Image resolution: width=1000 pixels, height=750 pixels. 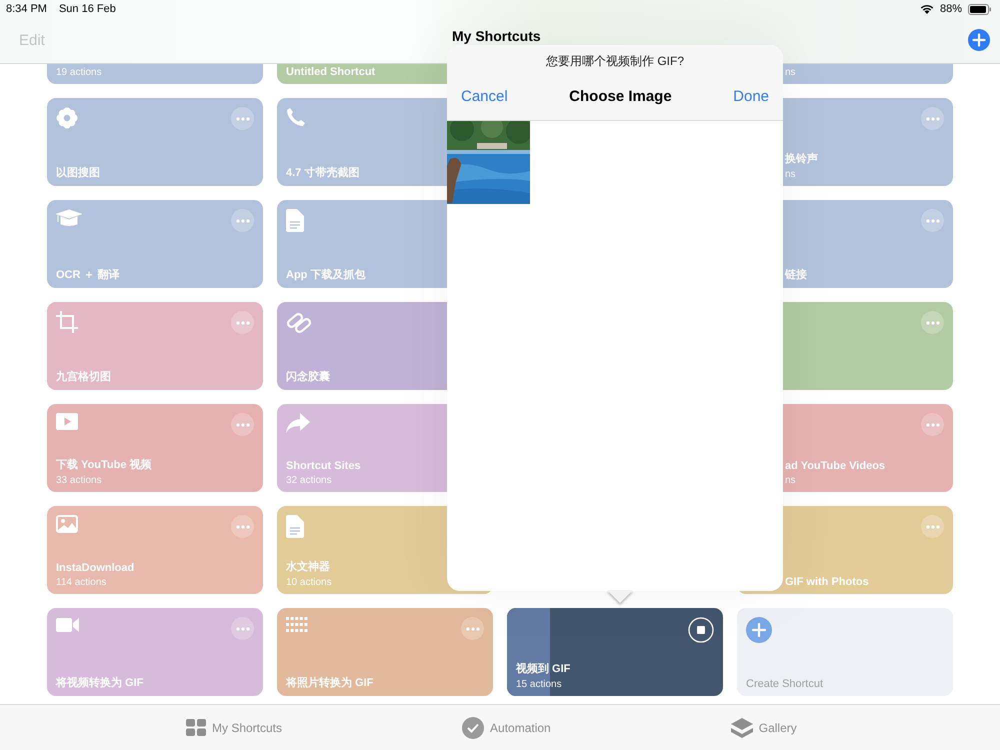 I want to click on shortcut-title: App 下载及抓包, so click(x=326, y=275).